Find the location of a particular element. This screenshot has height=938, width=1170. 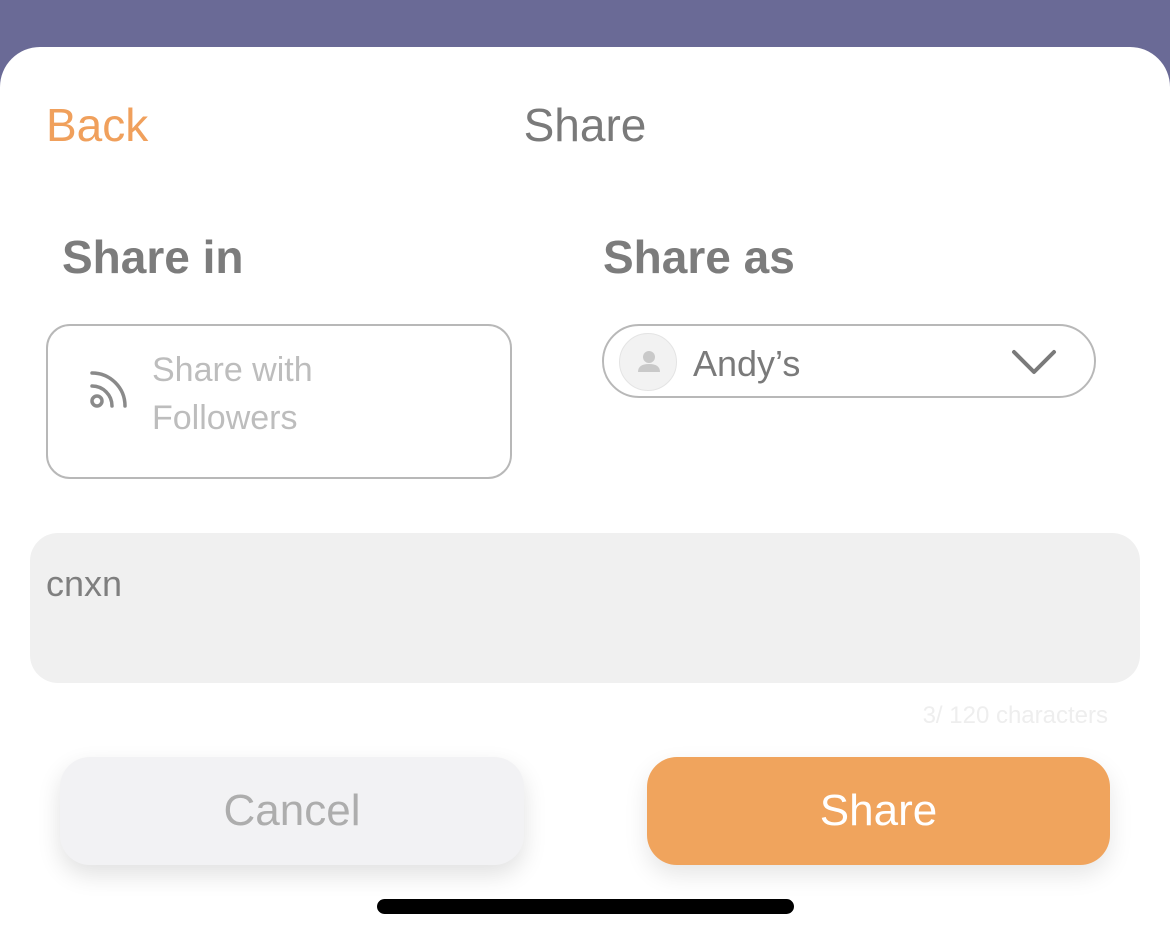

page-title: Share is located at coordinates (585, 125).